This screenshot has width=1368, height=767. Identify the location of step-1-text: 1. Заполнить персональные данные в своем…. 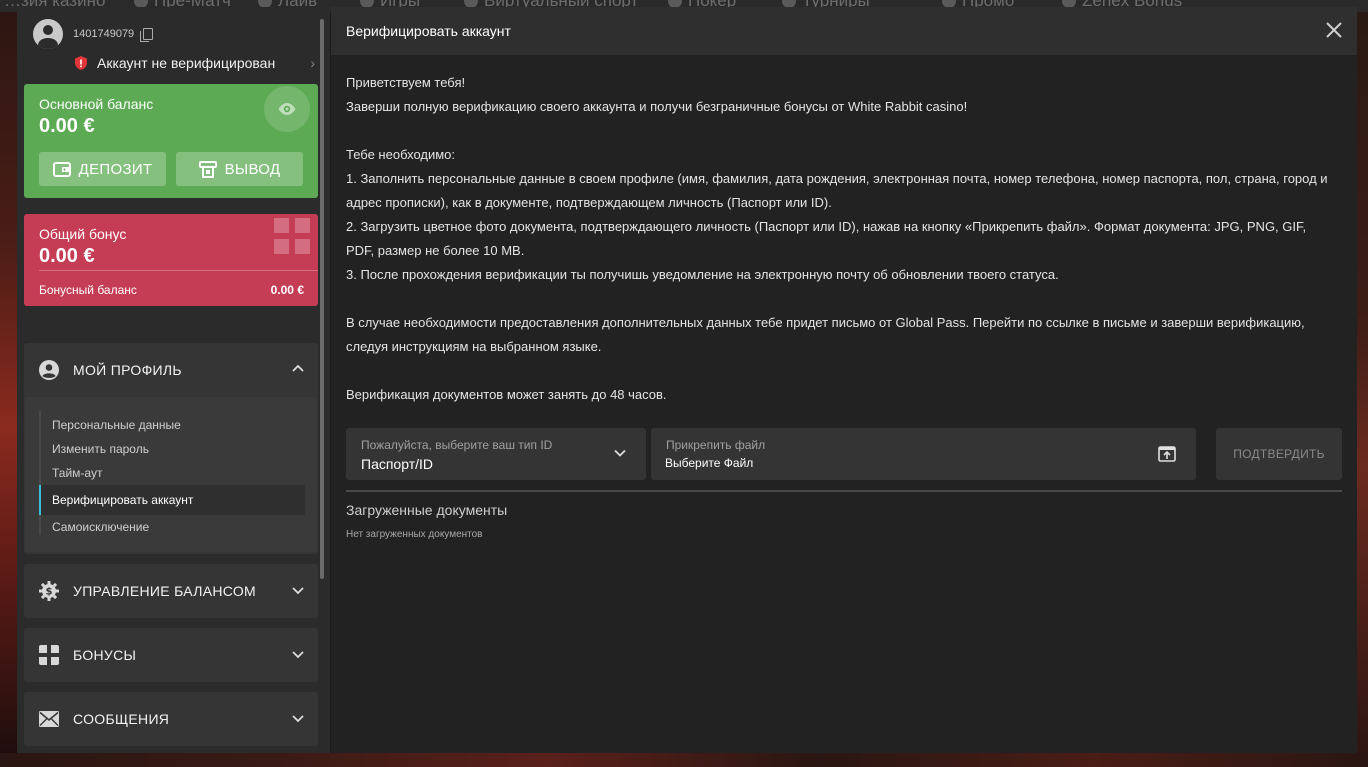
(837, 190).